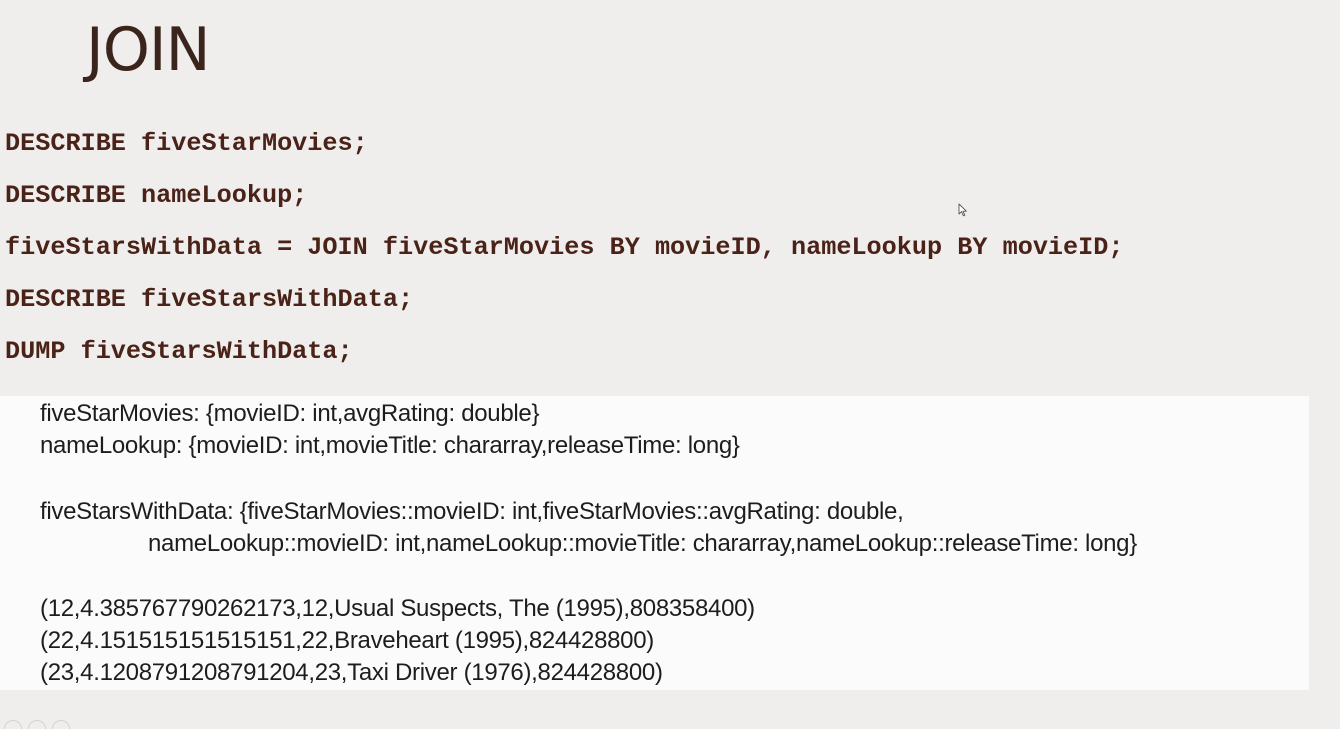 The width and height of the screenshot is (1340, 729). Describe the element at coordinates (962, 210) in the screenshot. I see `mouse-pointer-icon` at that location.